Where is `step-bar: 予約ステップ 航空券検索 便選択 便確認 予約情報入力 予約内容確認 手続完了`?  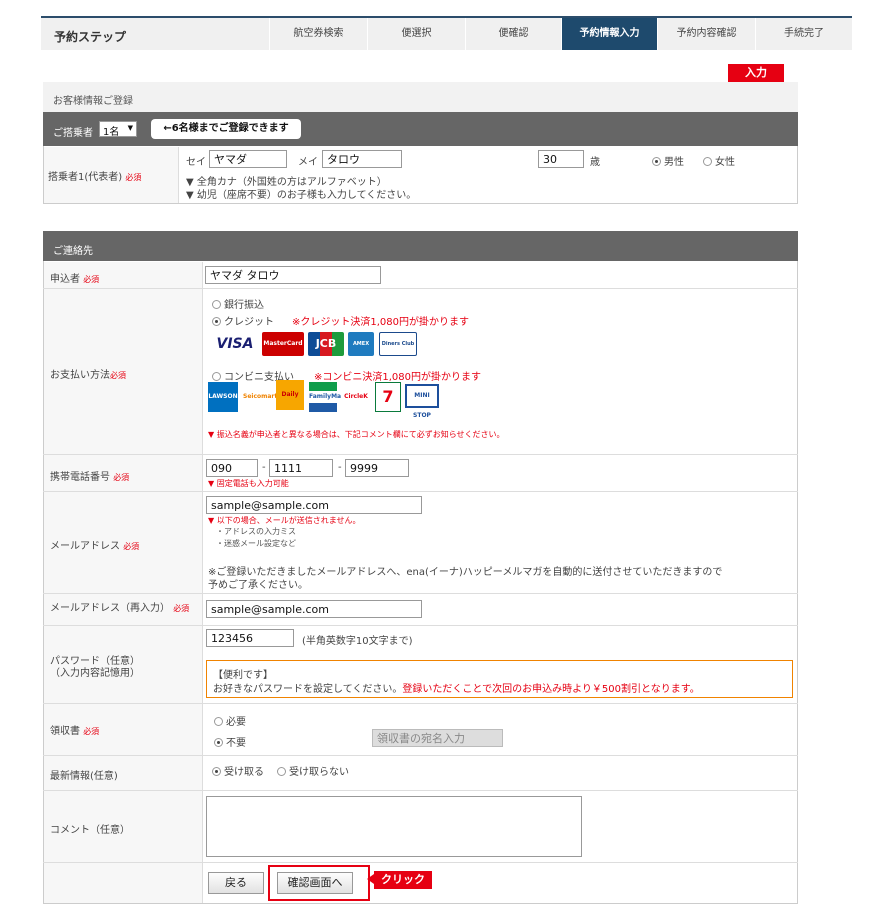 step-bar: 予約ステップ 航空券検索 便選択 便確認 予約情報入力 予約内容確認 手続完了 is located at coordinates (446, 33).